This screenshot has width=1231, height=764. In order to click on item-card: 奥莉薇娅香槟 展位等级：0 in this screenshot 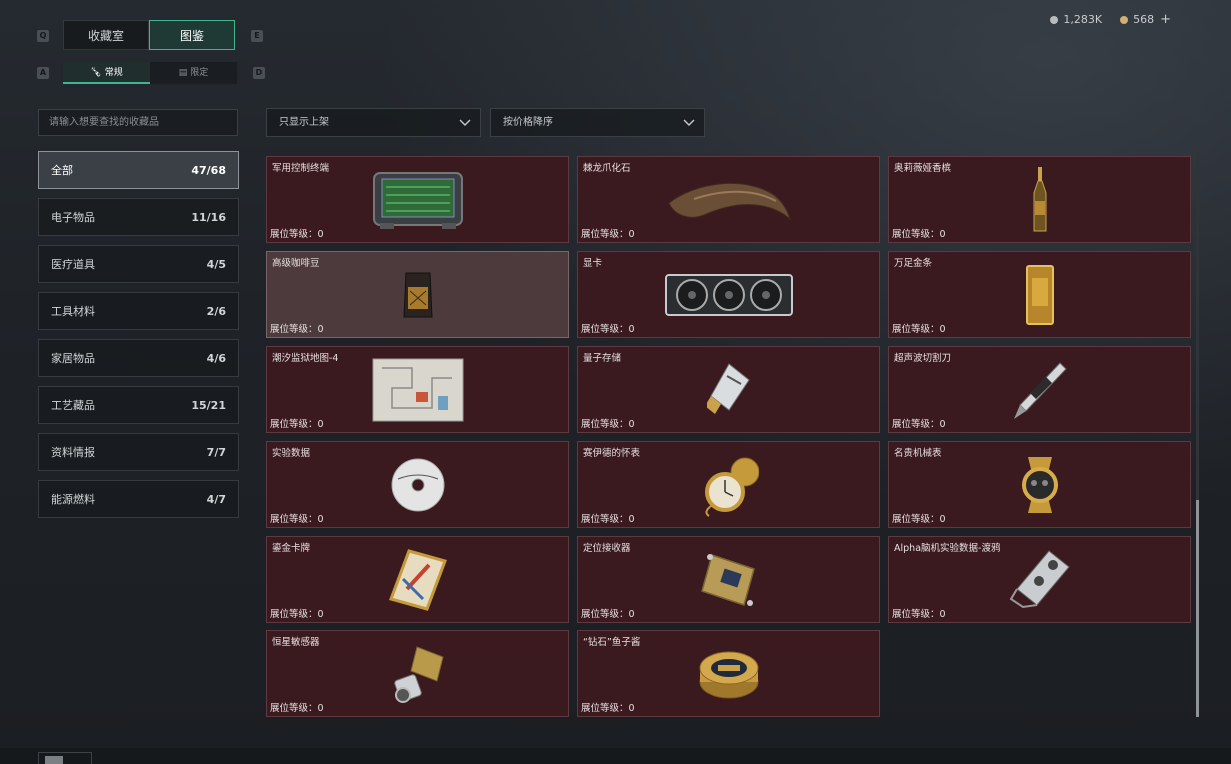, I will do `click(1039, 199)`.